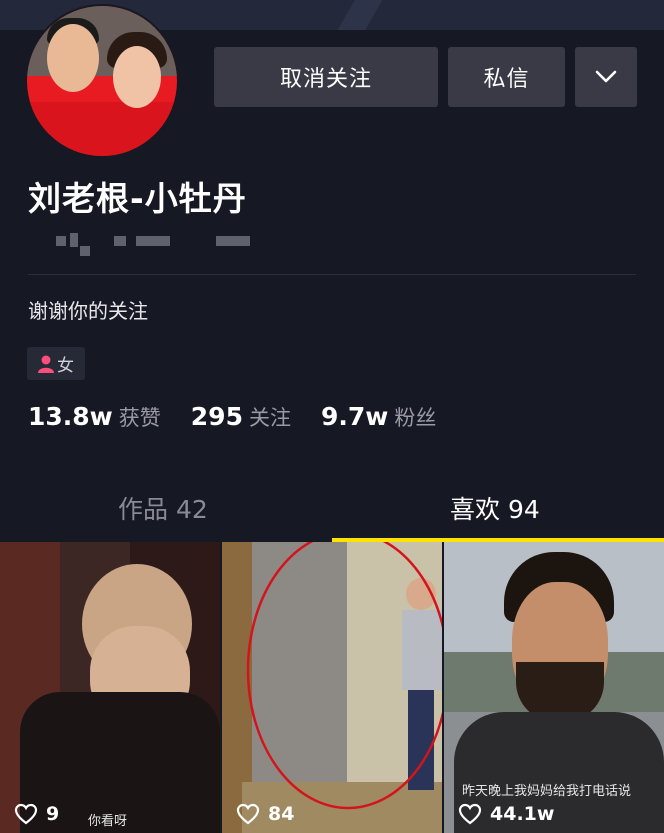 The height and width of the screenshot is (833, 664). I want to click on video-likes-count: 84, so click(281, 814).